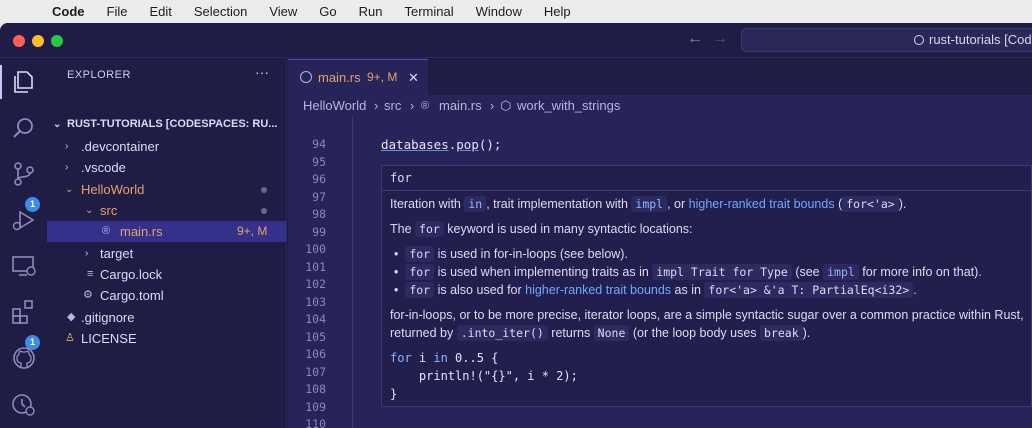  I want to click on back-arrow-icon: ←, so click(695, 39).